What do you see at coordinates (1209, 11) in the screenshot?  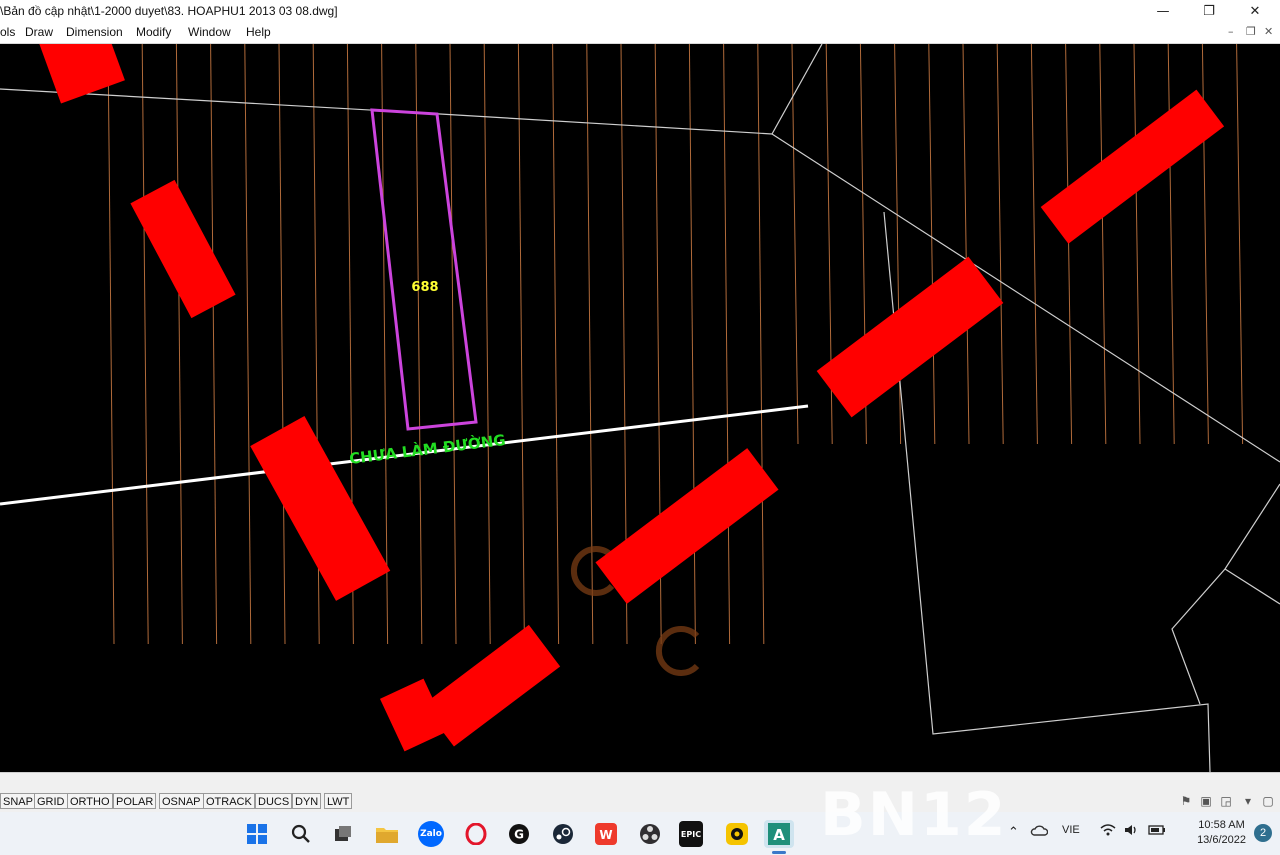 I see `restore-icon: ❐` at bounding box center [1209, 11].